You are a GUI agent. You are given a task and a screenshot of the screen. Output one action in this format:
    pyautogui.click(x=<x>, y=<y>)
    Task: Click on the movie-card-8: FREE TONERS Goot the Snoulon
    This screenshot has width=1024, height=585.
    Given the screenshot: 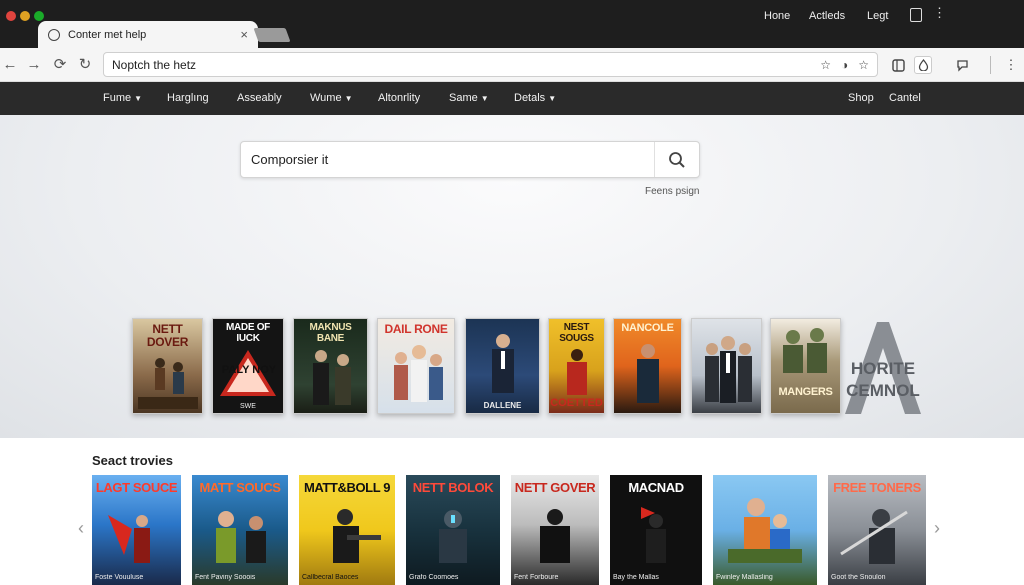 What is the action you would take?
    pyautogui.click(x=877, y=530)
    